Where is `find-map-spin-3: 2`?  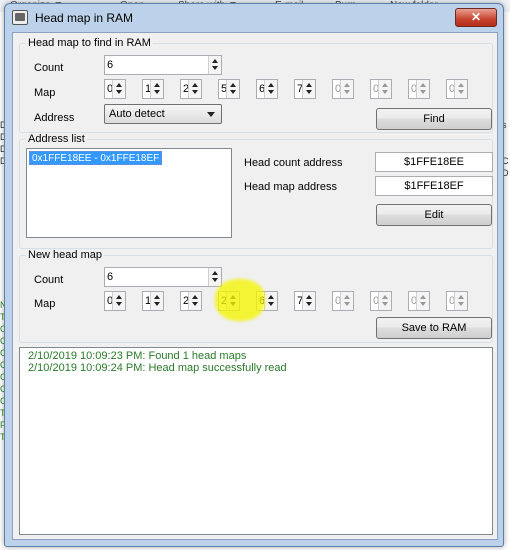
find-map-spin-3: 2 is located at coordinates (191, 89).